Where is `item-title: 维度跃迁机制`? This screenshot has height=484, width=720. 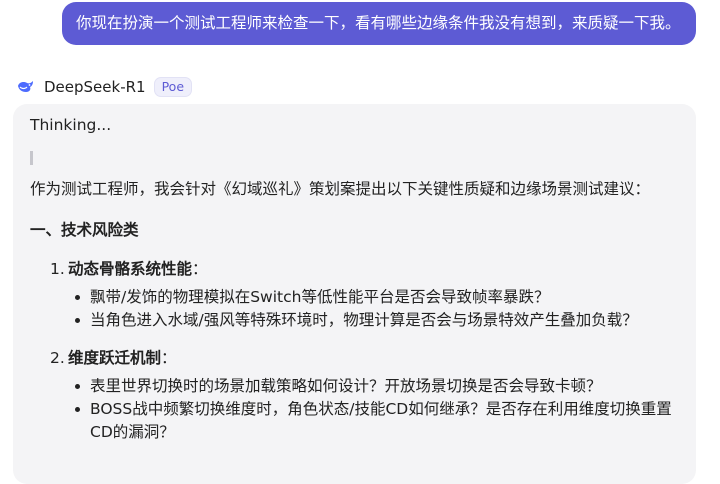 item-title: 维度跃迁机制 is located at coordinates (115, 358).